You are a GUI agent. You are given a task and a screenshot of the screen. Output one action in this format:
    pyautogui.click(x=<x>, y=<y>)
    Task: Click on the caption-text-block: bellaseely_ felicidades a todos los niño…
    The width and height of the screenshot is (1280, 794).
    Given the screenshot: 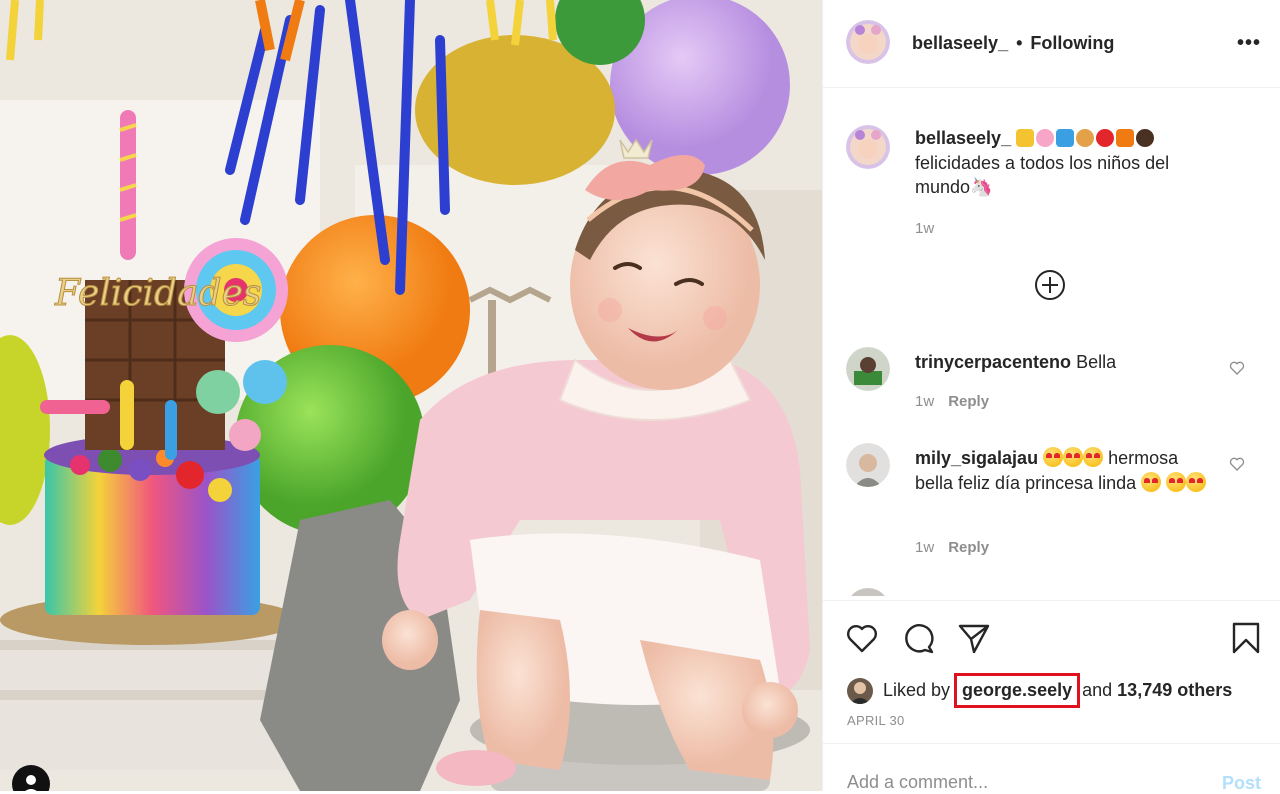 What is the action you would take?
    pyautogui.click(x=1065, y=163)
    